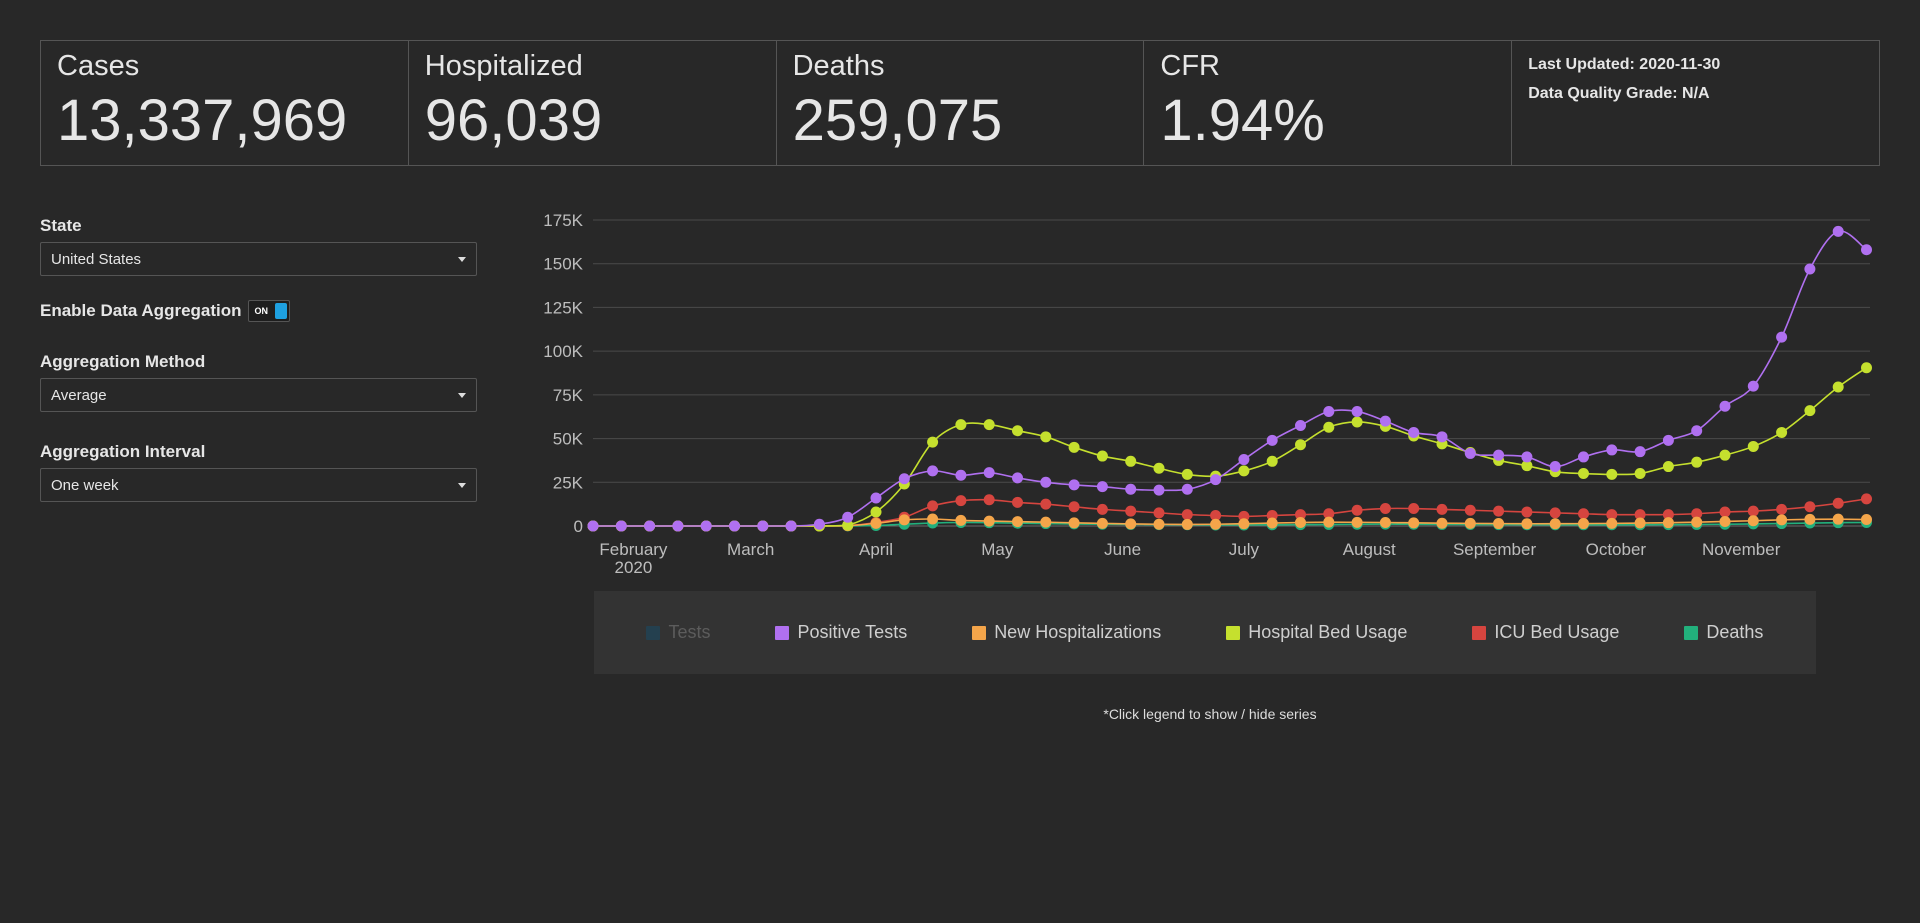 The image size is (1920, 923). Describe the element at coordinates (578, 526) in the screenshot. I see `y-tick-label: 0` at that location.